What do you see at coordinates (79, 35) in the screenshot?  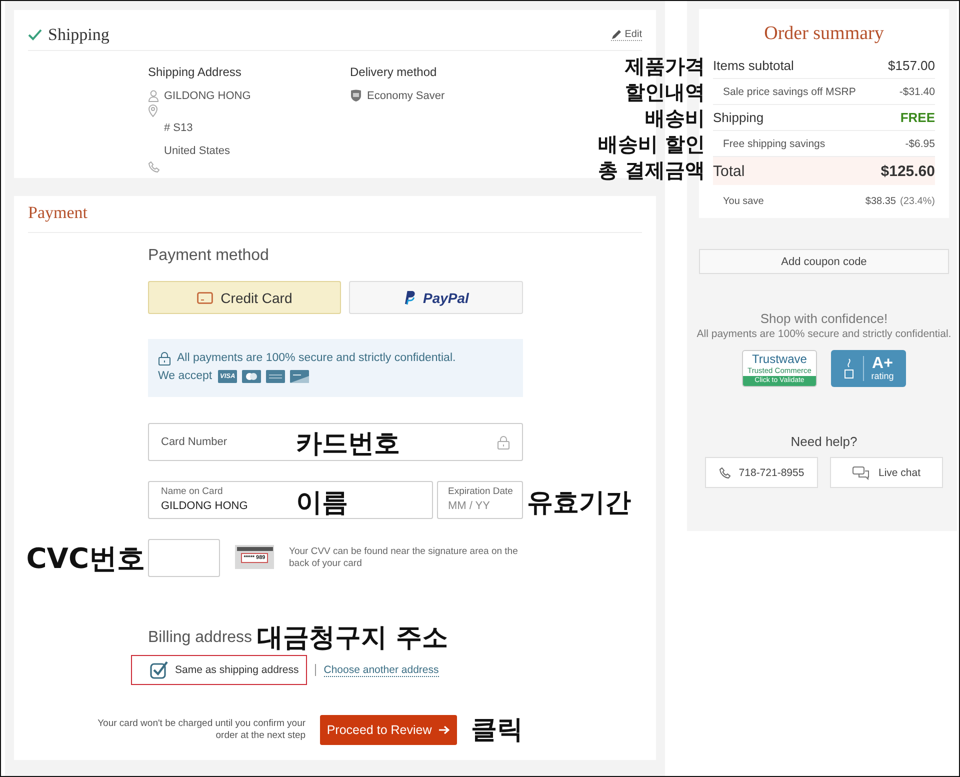 I see `section-title: Shipping` at bounding box center [79, 35].